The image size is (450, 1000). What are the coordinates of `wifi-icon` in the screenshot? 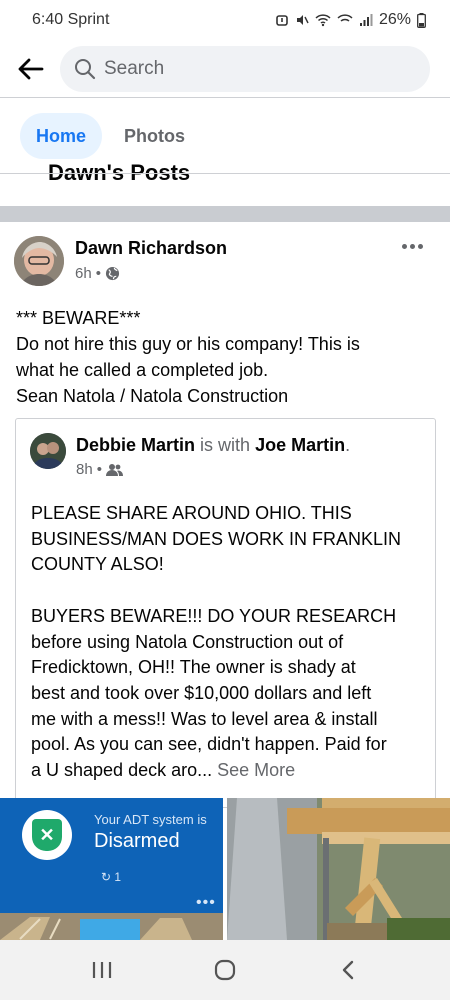 It's located at (323, 20).